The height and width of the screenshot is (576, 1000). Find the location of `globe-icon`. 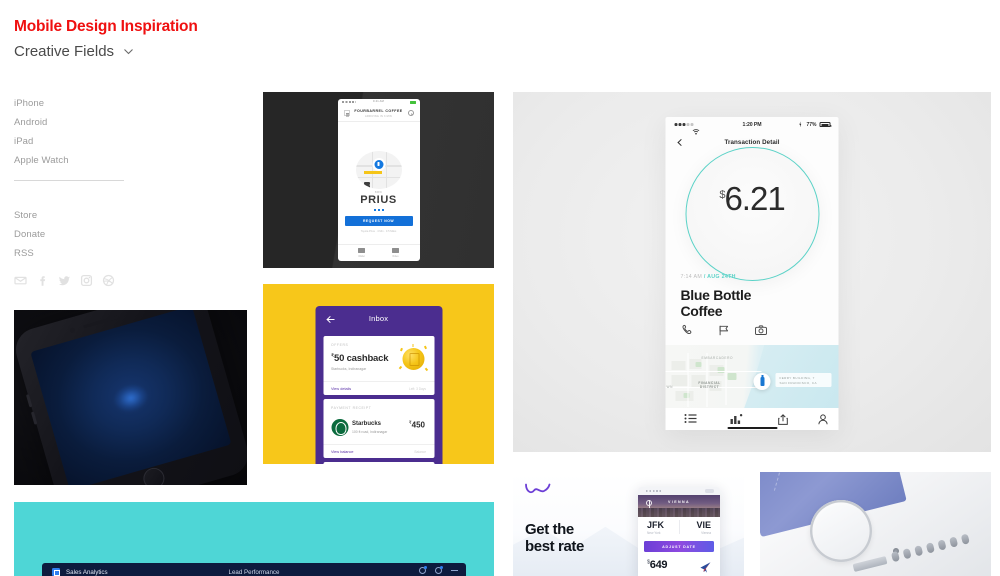

globe-icon is located at coordinates (649, 504).